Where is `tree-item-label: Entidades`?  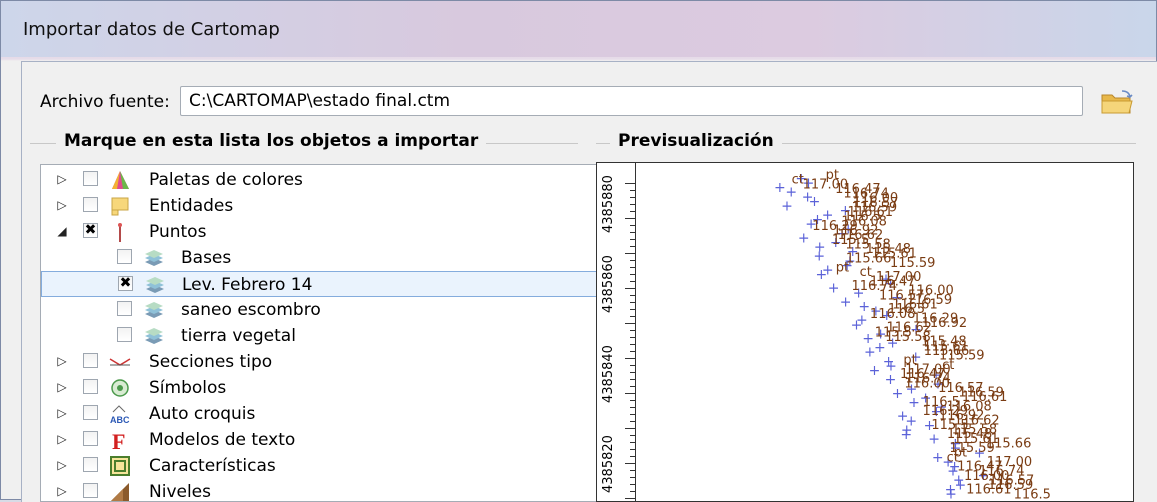 tree-item-label: Entidades is located at coordinates (191, 206).